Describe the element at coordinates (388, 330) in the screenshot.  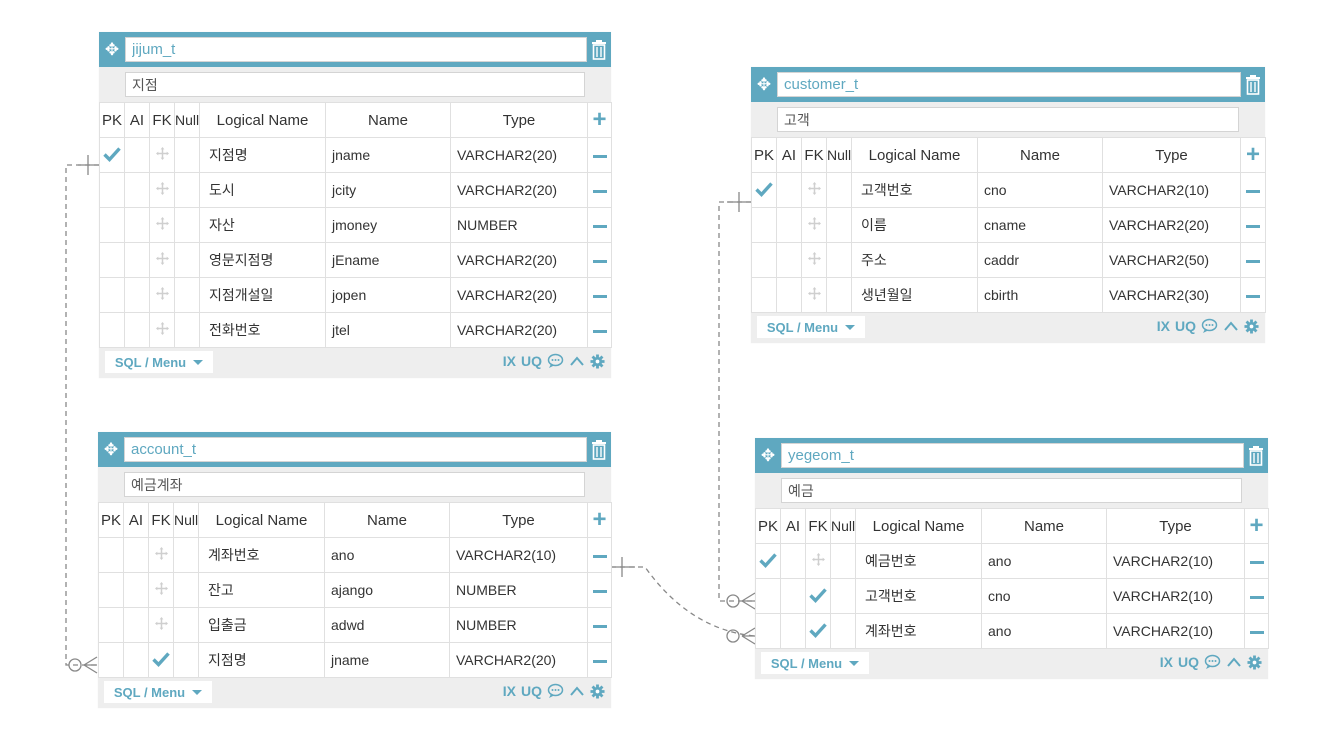
I see `name-cell: jtel` at that location.